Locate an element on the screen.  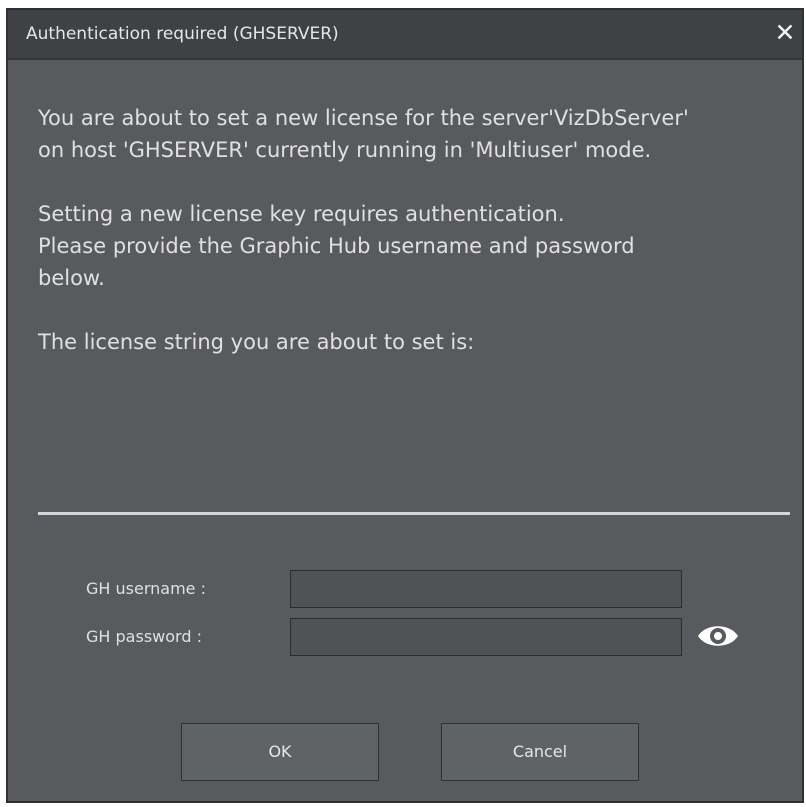
close-button: ✕ is located at coordinates (785, 33).